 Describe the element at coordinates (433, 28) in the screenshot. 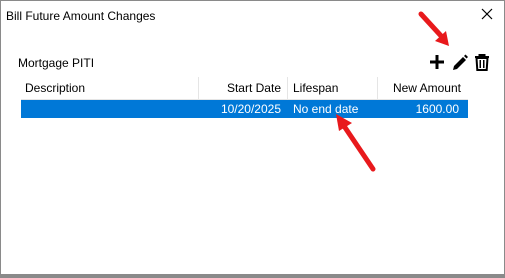

I see `arrow-to-edit-icon` at that location.